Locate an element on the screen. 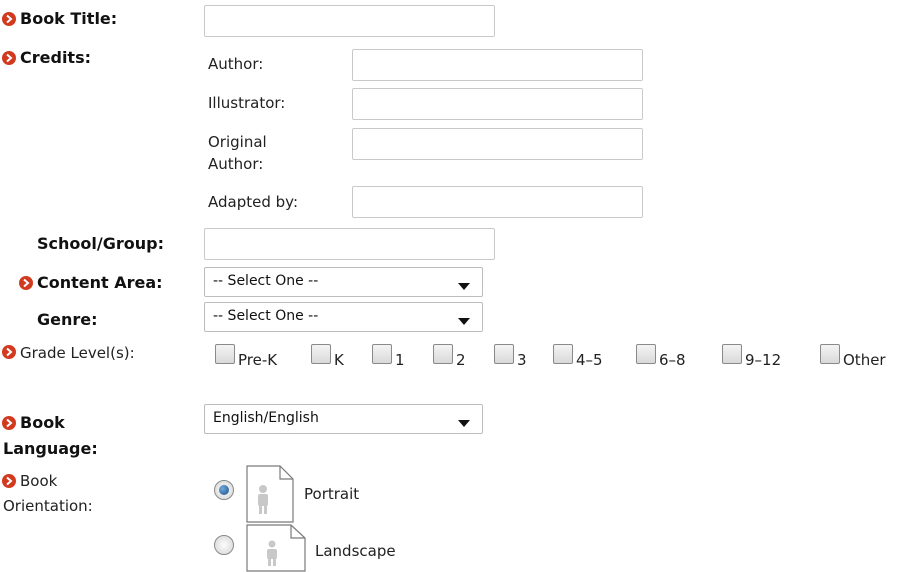 This screenshot has width=904, height=572. credits-label: Credits: is located at coordinates (55, 57).